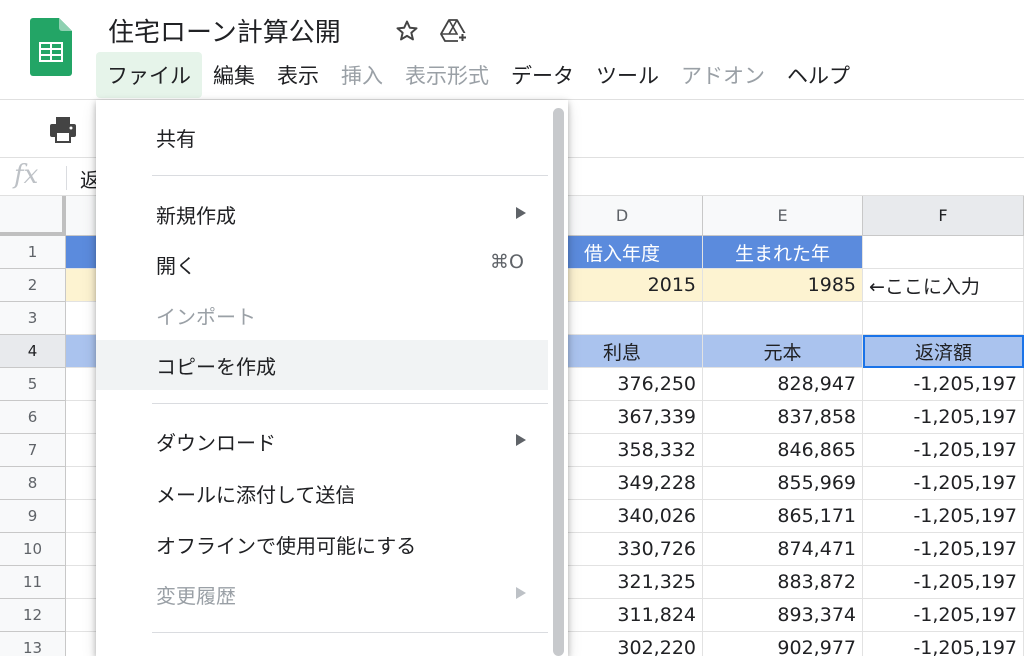 The height and width of the screenshot is (656, 1024). What do you see at coordinates (286, 545) in the screenshot?
I see `menu-item-label: オフラインで使用可能にする` at bounding box center [286, 545].